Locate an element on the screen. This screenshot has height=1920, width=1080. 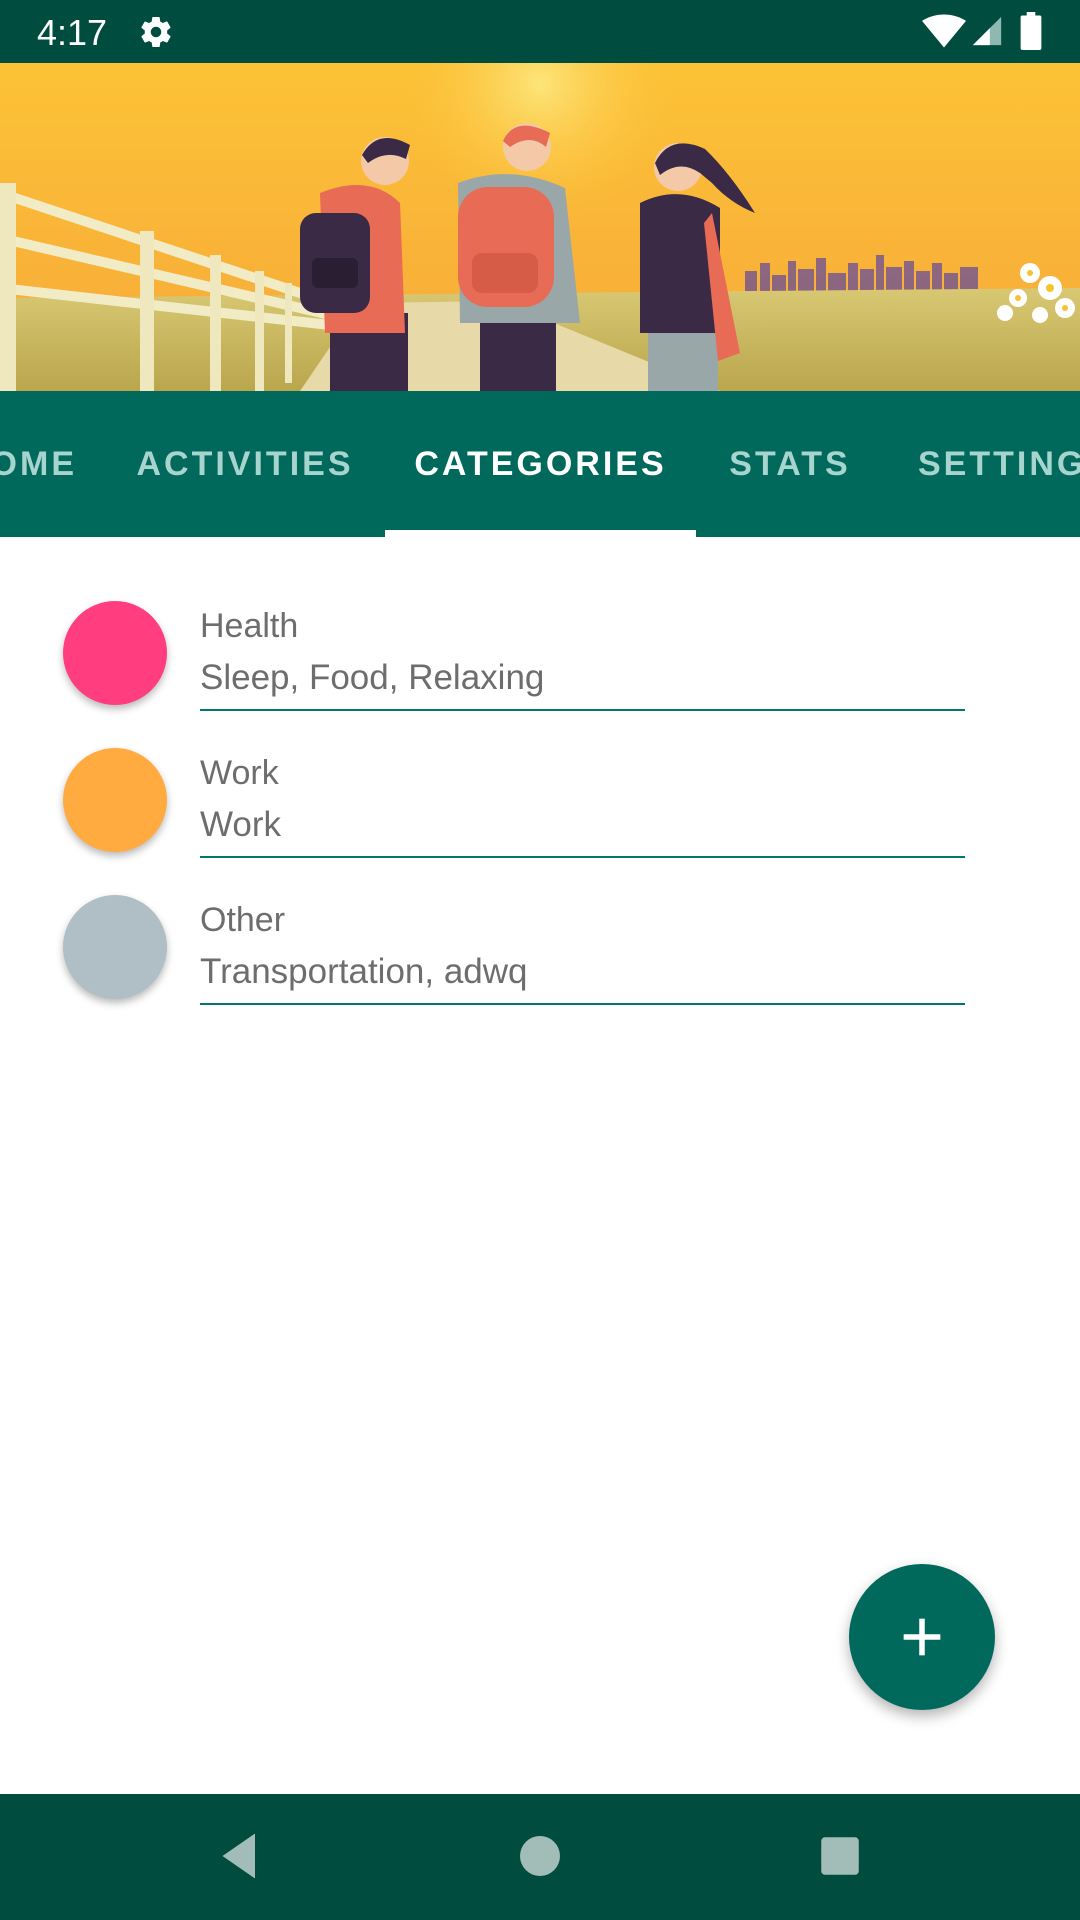
category-activities: Work is located at coordinates (241, 824).